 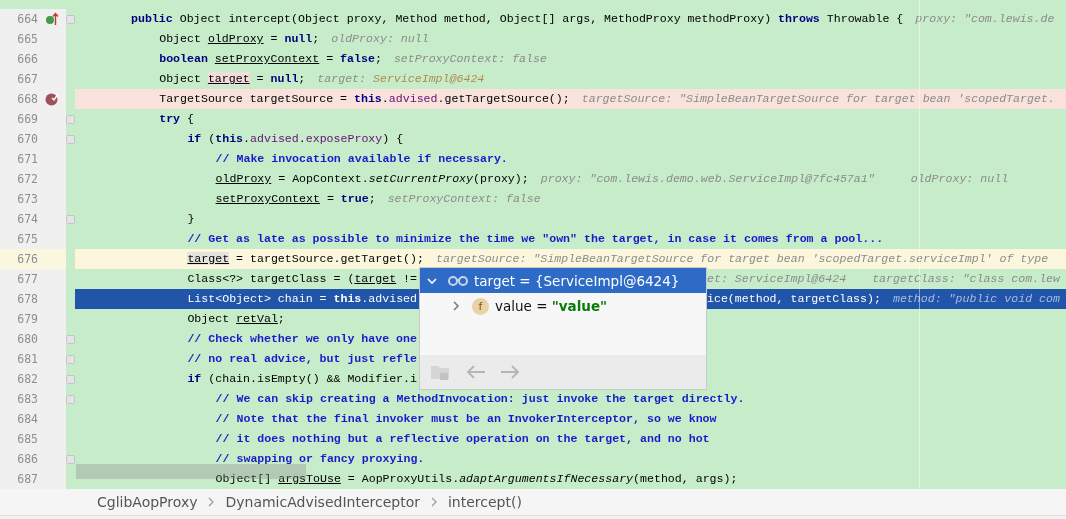 What do you see at coordinates (742, 259) in the screenshot?
I see `inline-hint: targetSource: "SimpleBeanTargetSource for target bean 'scopedTarget.serviceImpl' of type` at bounding box center [742, 259].